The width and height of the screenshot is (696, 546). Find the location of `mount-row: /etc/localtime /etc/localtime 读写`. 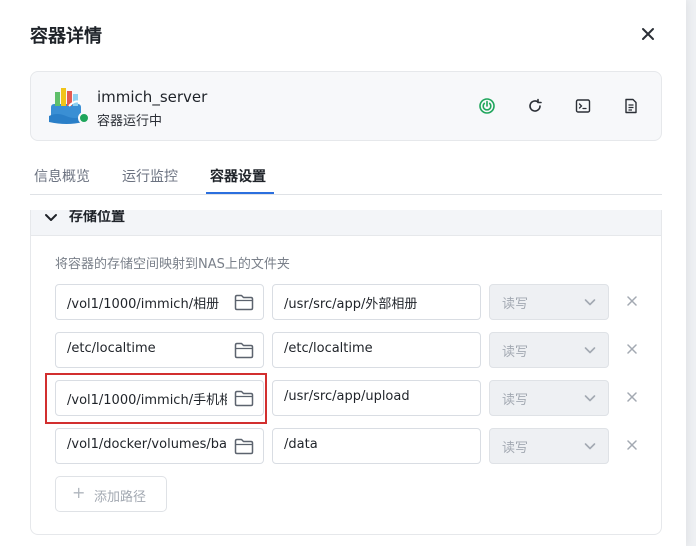

mount-row: /etc/localtime /etc/localtime 读写 is located at coordinates (355, 350).